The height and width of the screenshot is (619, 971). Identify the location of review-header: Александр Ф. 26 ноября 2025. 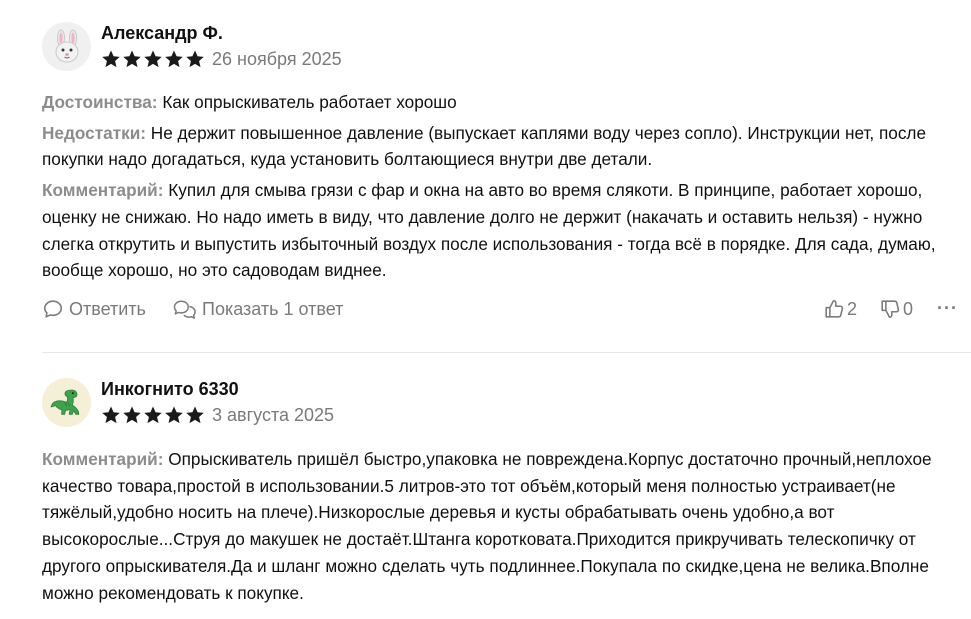
(342, 47).